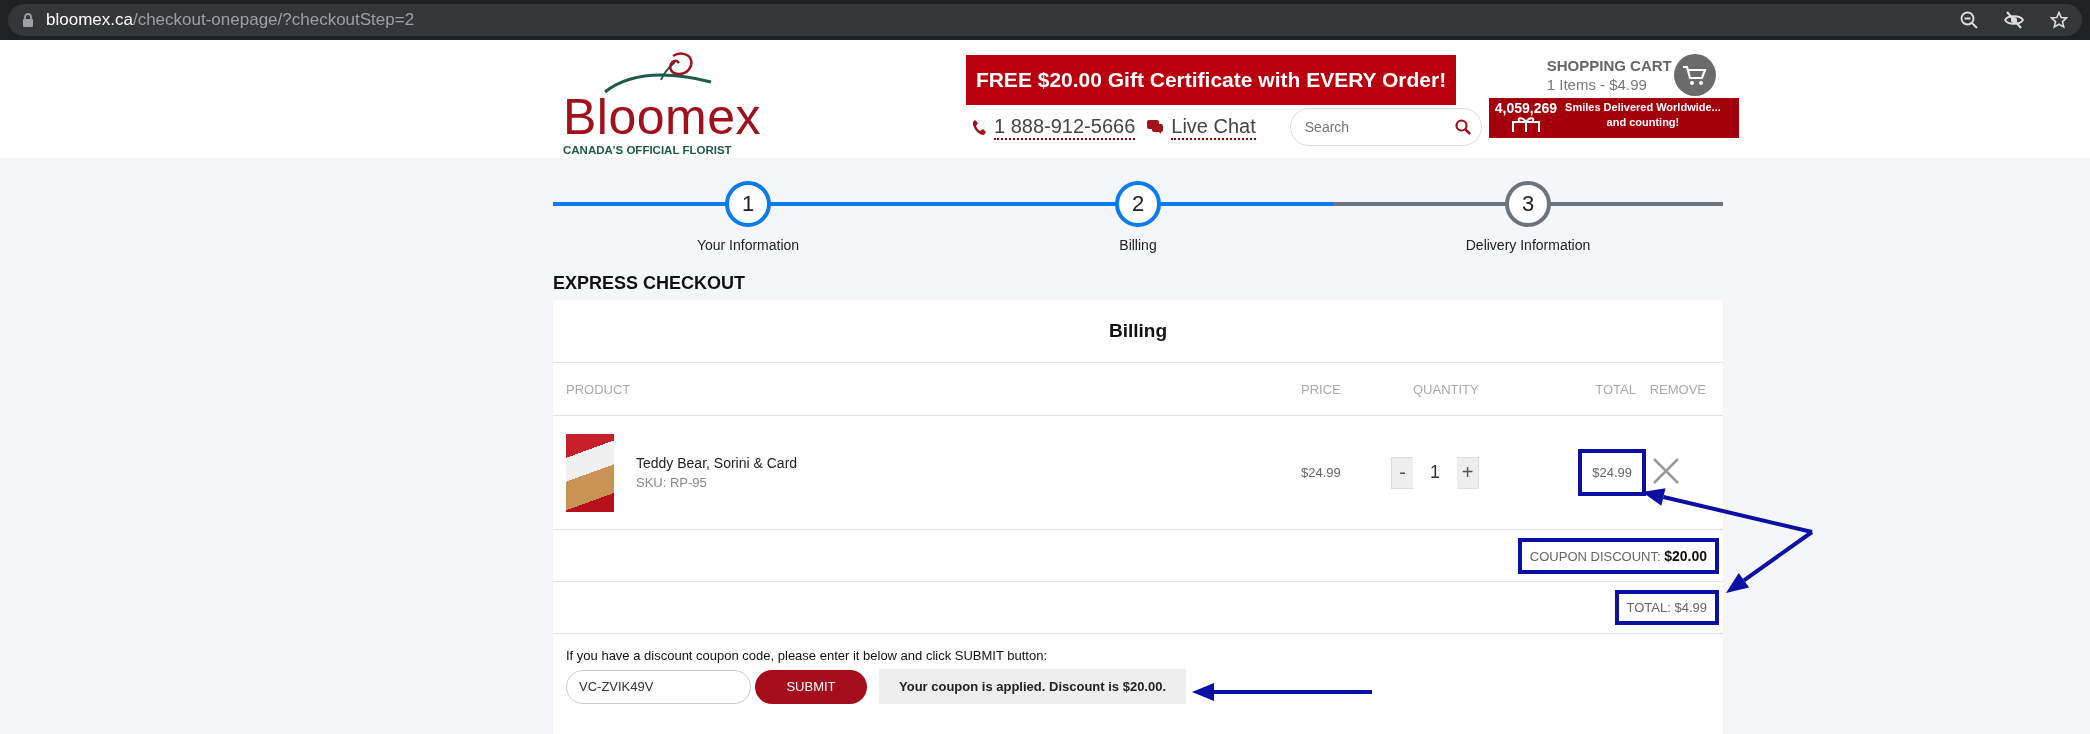 This screenshot has width=2090, height=734. Describe the element at coordinates (1321, 389) in the screenshot. I see `column-header: PRICE` at that location.